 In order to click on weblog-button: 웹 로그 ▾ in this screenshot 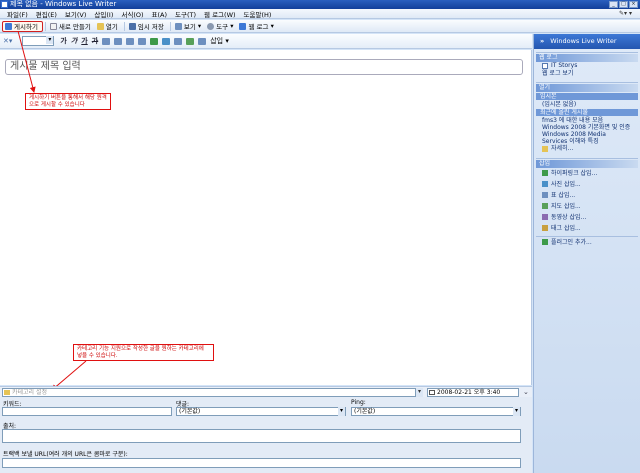, I will do `click(257, 26)`.